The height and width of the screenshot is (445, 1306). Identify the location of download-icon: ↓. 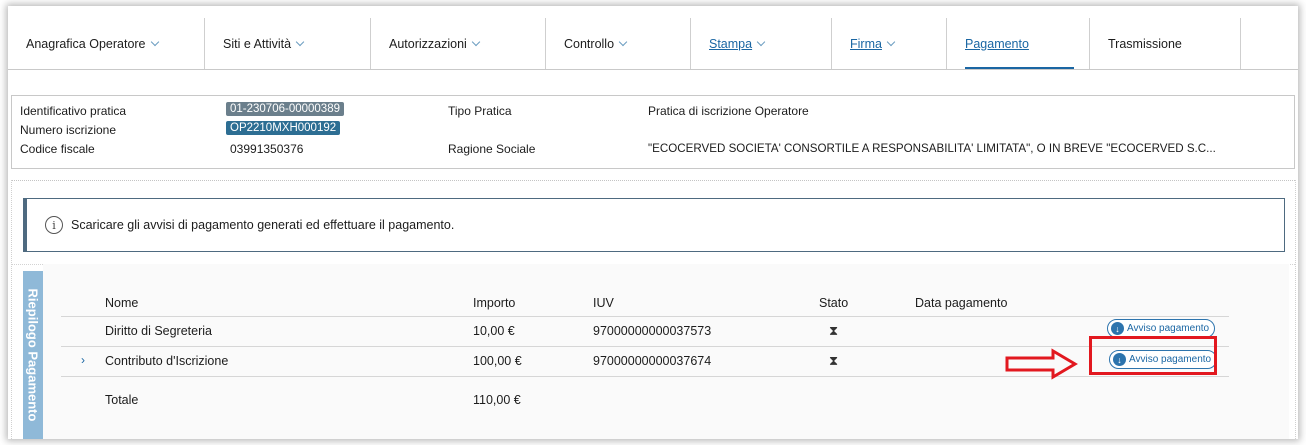
(1117, 328).